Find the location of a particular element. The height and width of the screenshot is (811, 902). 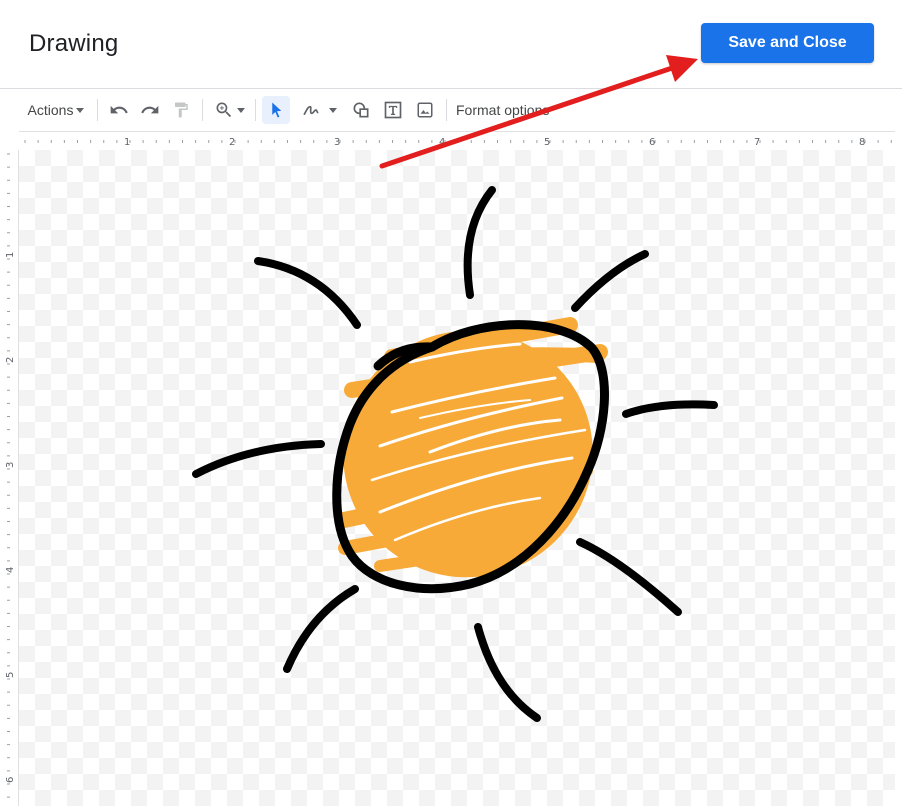

ray-left is located at coordinates (258, 459).